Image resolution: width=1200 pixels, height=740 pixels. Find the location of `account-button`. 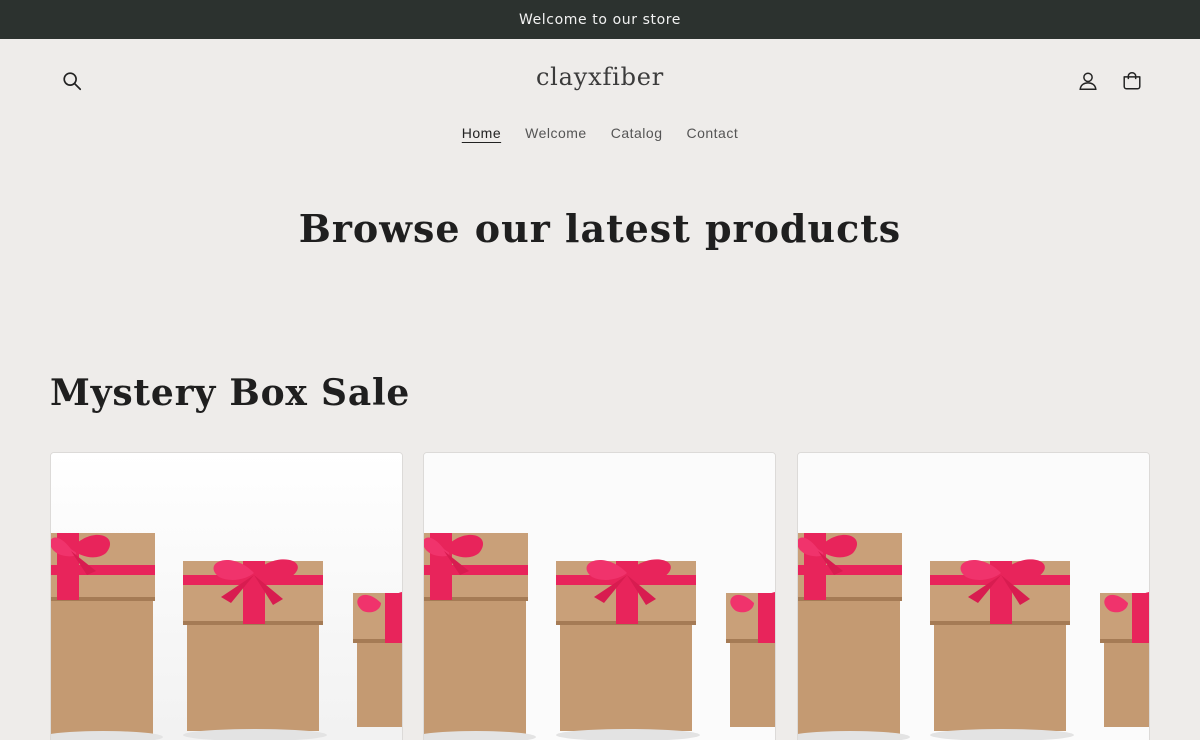

account-button is located at coordinates (1088, 81).